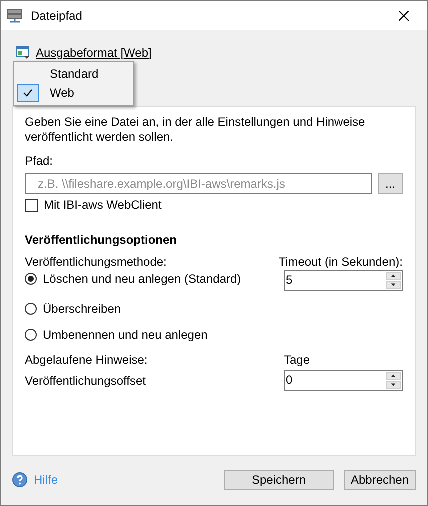 Image resolution: width=428 pixels, height=506 pixels. What do you see at coordinates (343, 380) in the screenshot?
I see `number-field: 0` at bounding box center [343, 380].